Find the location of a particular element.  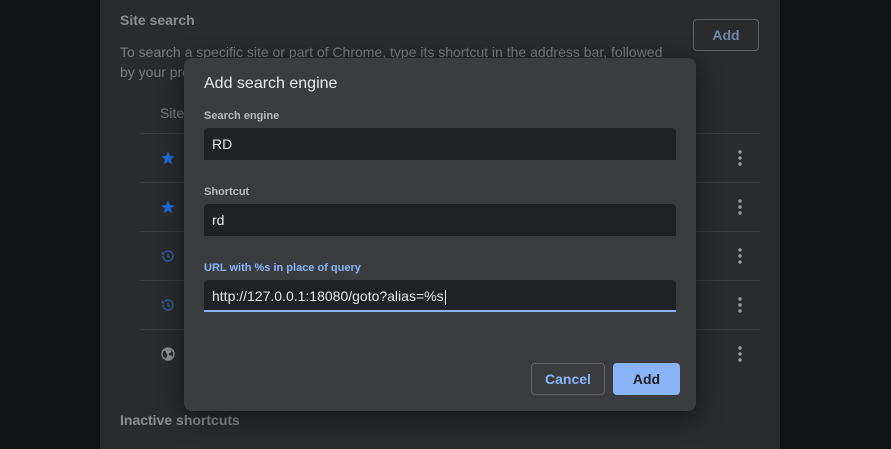

shortcut-value: rd is located at coordinates (218, 220).